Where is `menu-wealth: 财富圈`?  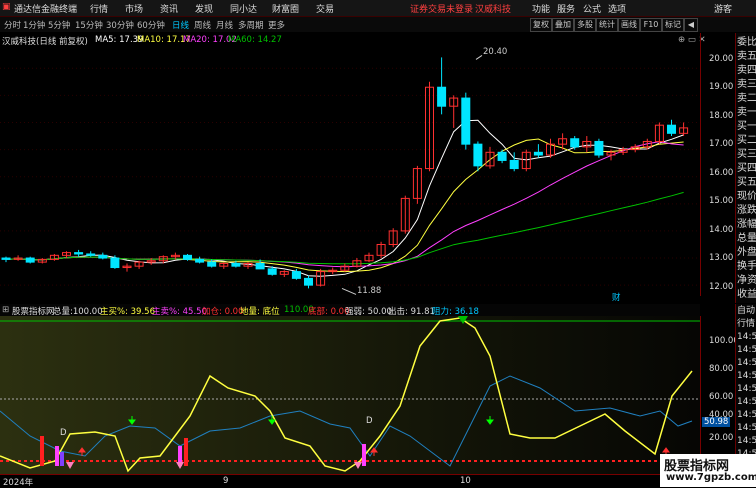
menu-wealth: 财富圈 is located at coordinates (285, 8).